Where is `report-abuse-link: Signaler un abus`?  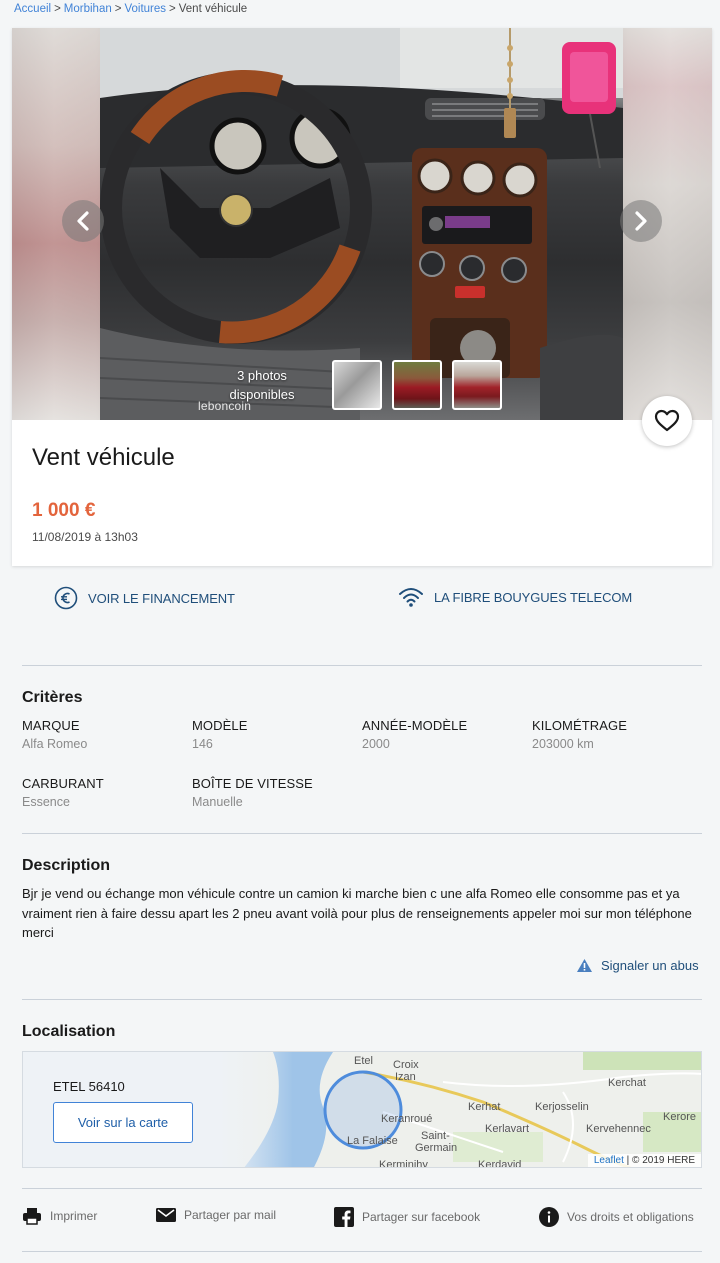
report-abuse-link: Signaler un abus is located at coordinates (637, 965).